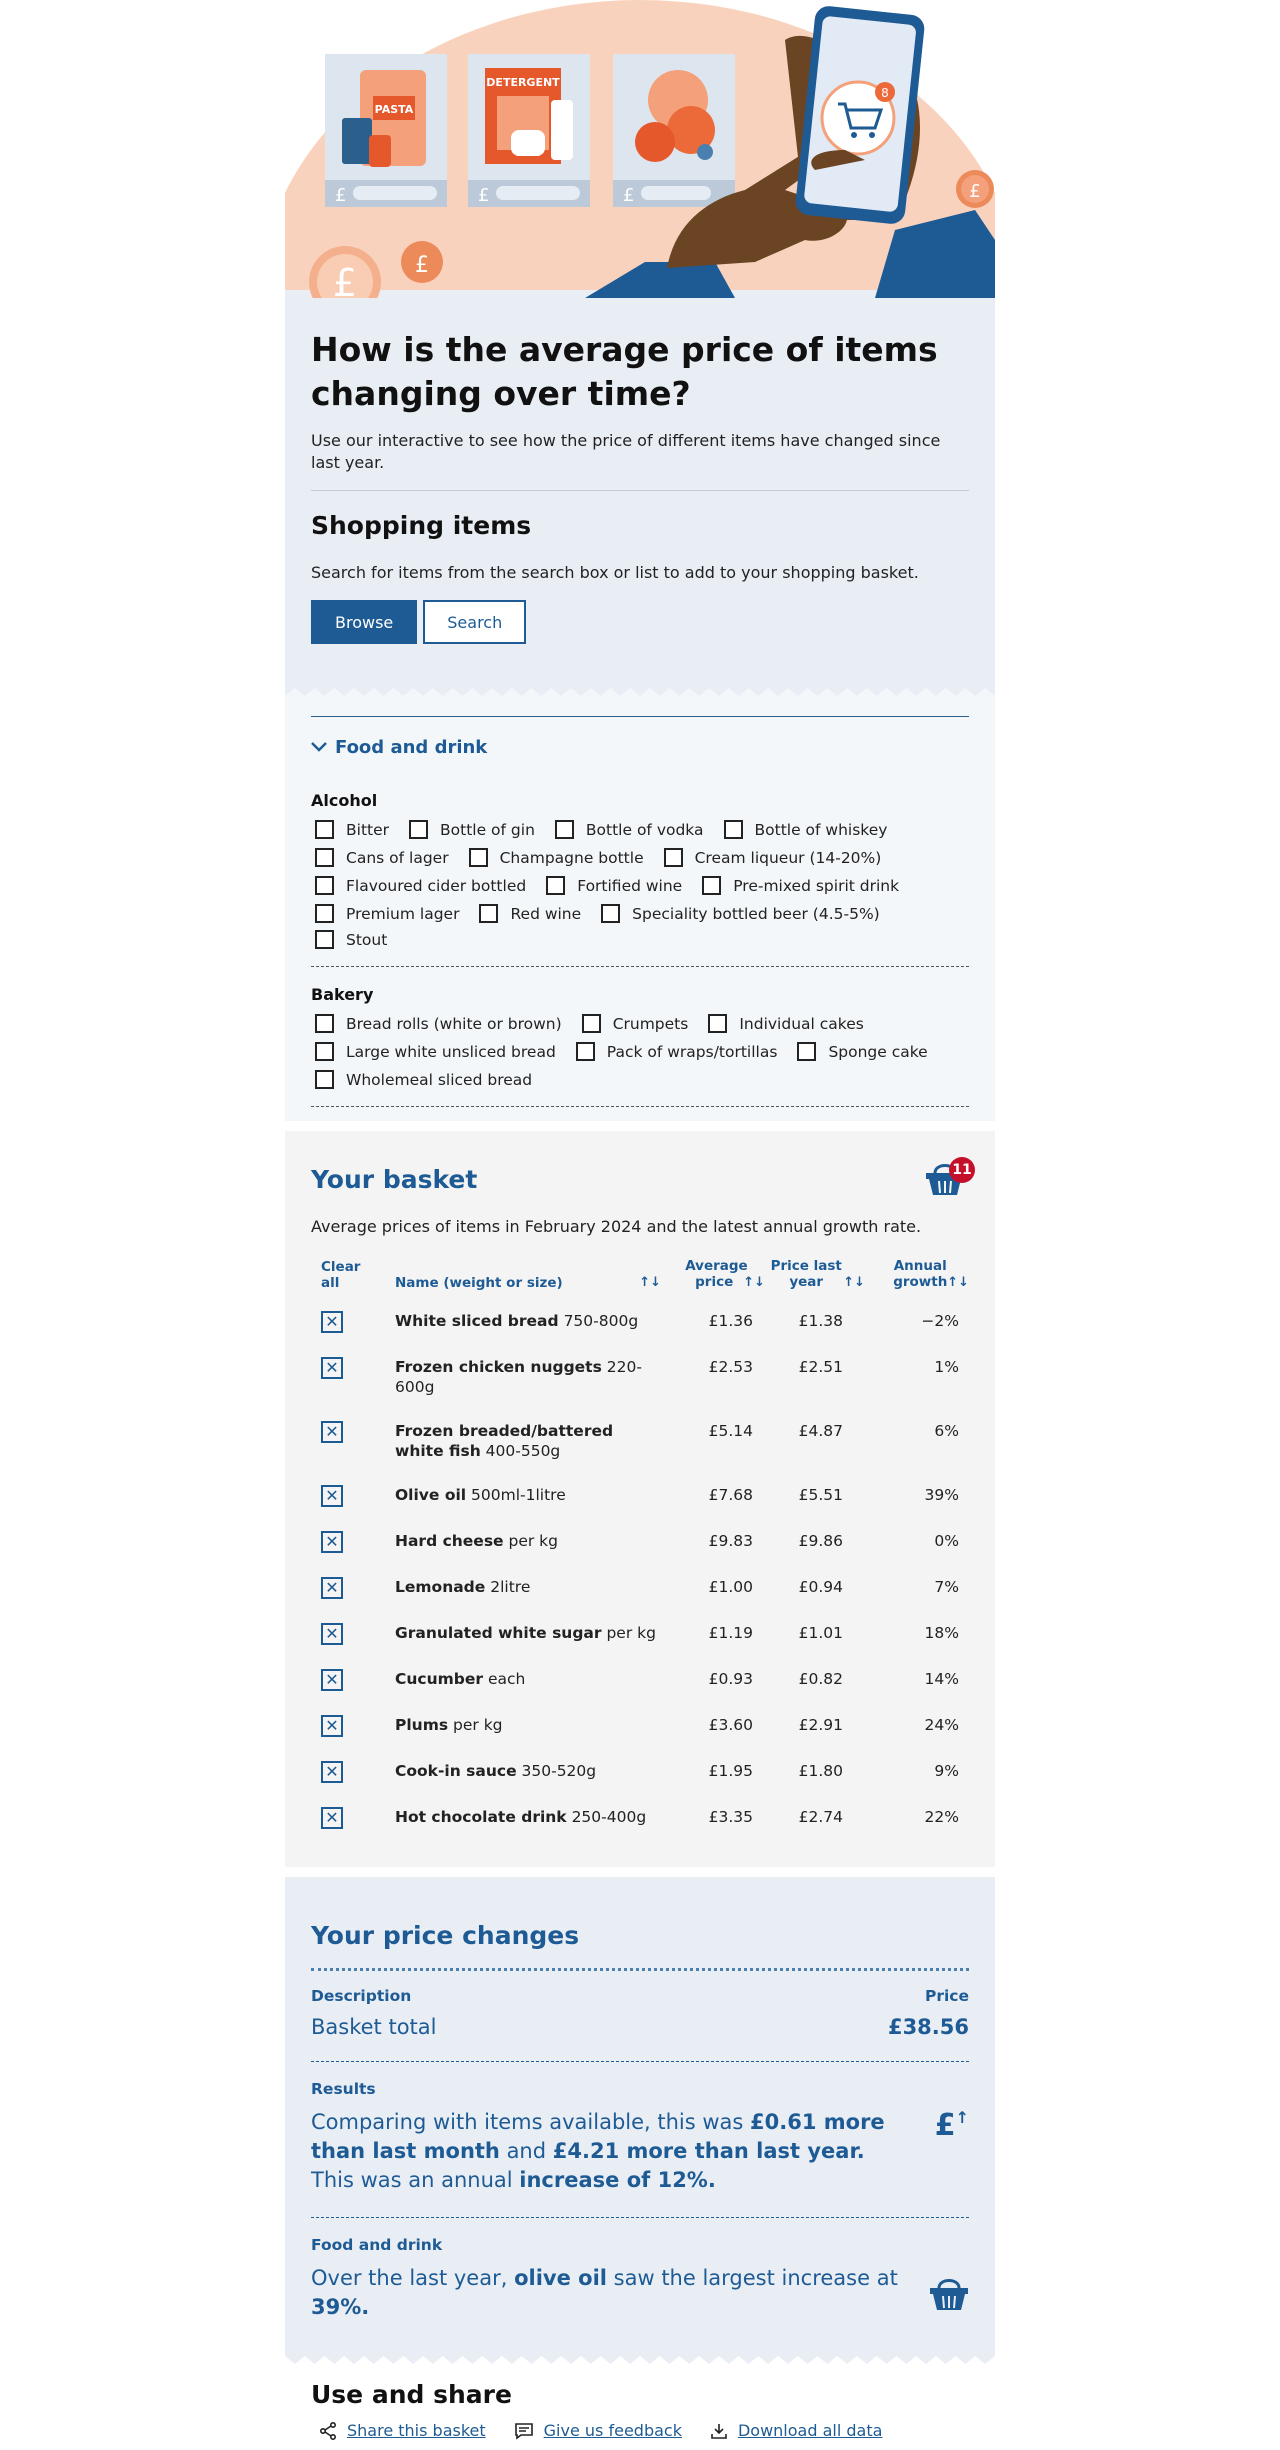  Describe the element at coordinates (319, 747) in the screenshot. I see `chevron-down-icon` at that location.